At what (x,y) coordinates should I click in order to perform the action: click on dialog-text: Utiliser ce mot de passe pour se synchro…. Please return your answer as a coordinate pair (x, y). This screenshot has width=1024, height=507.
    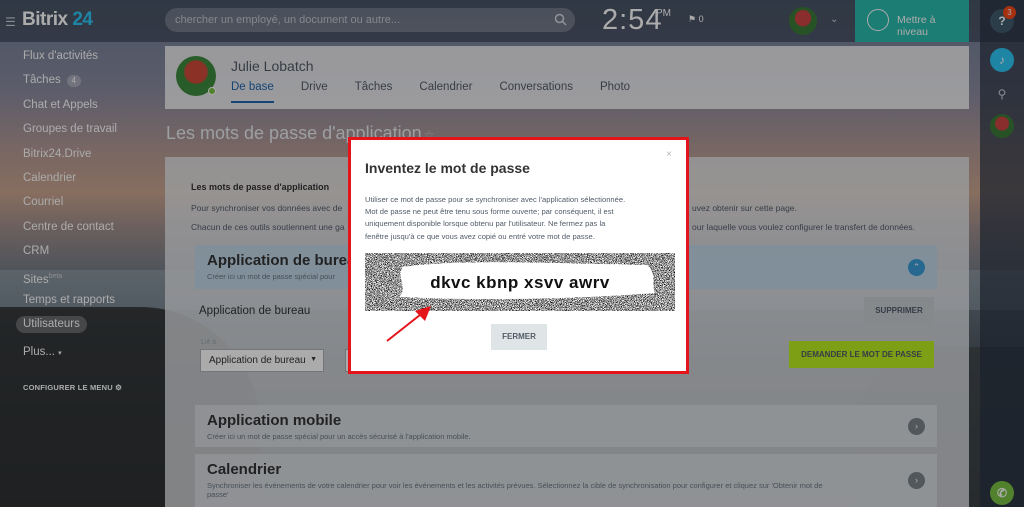
    Looking at the image, I should click on (521, 218).